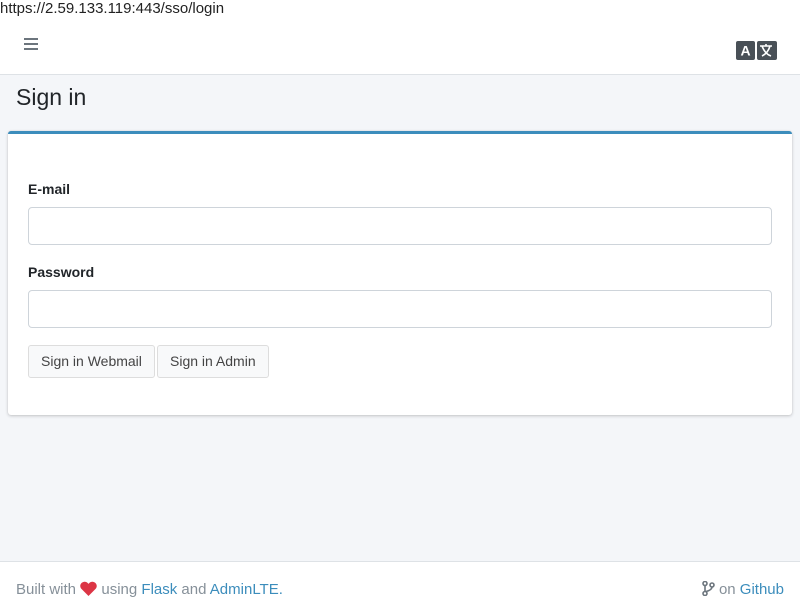 This screenshot has width=800, height=600. I want to click on svg-text: A, so click(745, 51).